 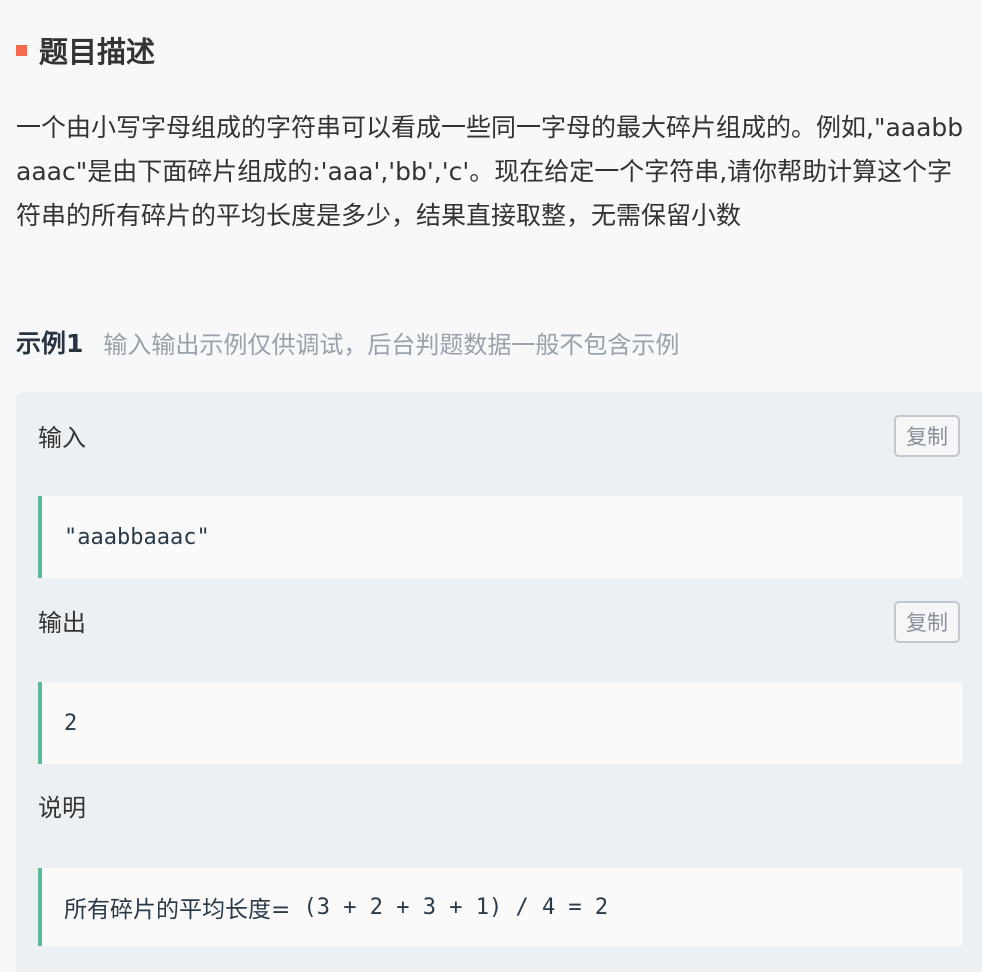 What do you see at coordinates (449, 907) in the screenshot?
I see `explain-formula: (3 + 2 + 3 + 1) / 4 = 2` at bounding box center [449, 907].